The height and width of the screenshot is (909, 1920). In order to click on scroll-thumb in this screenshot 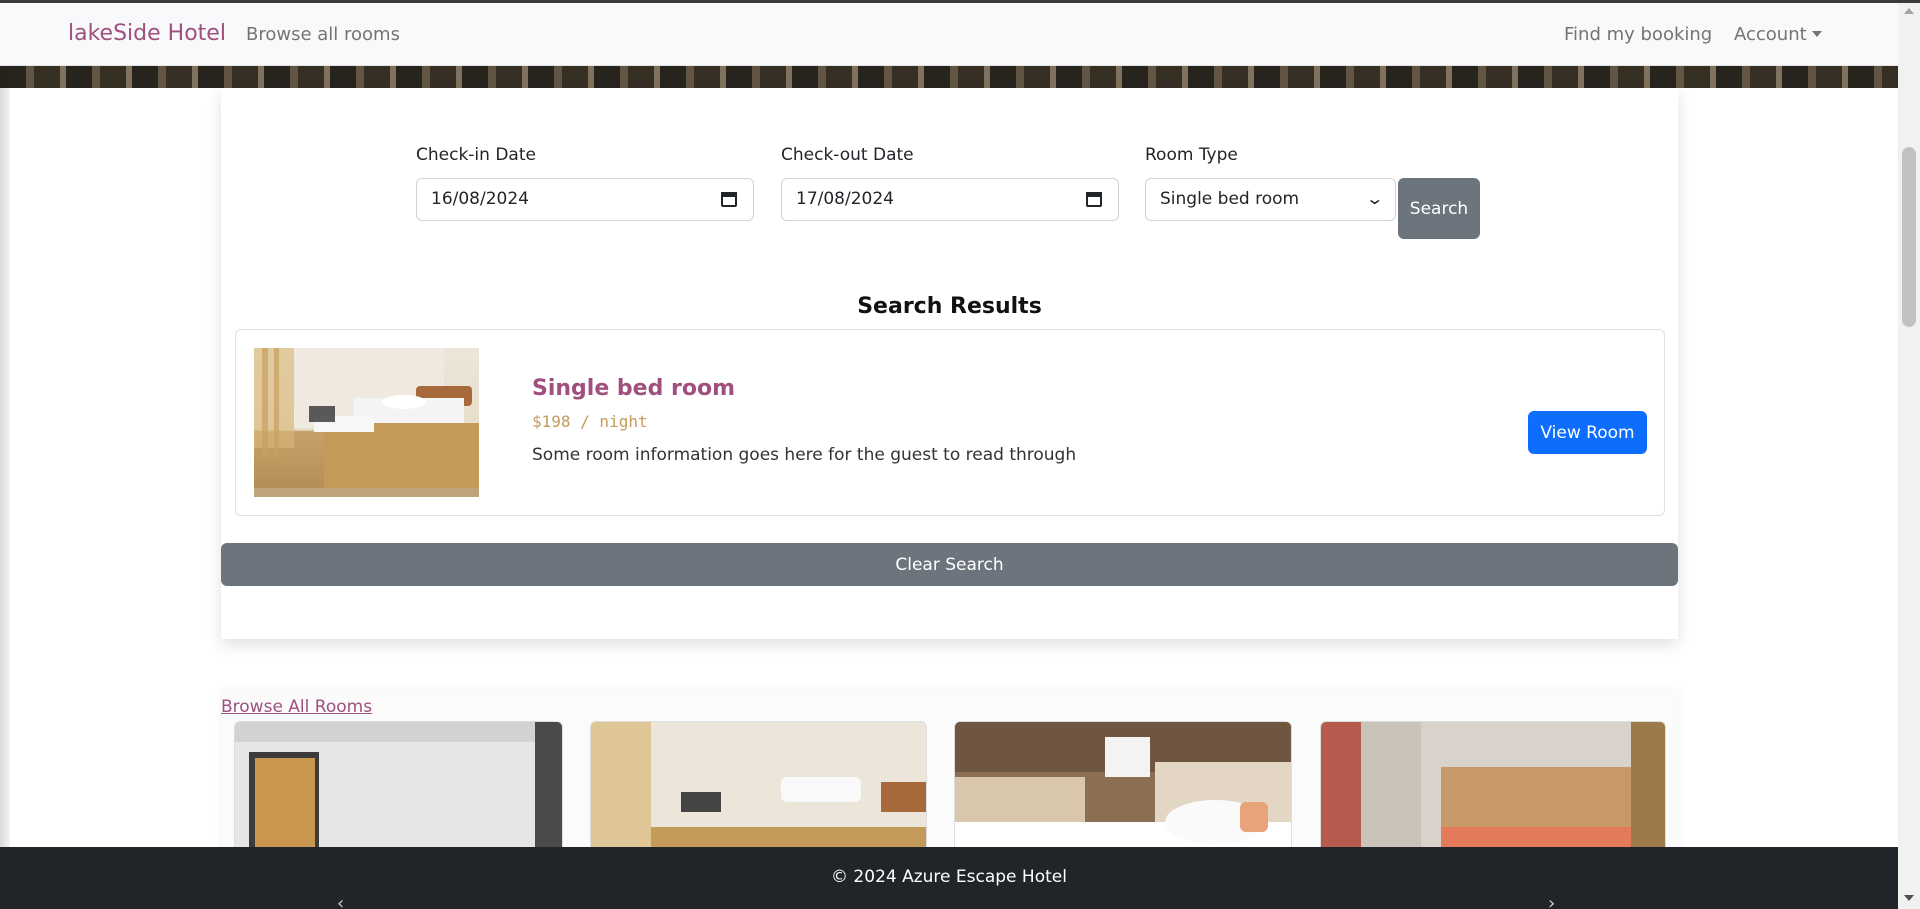, I will do `click(1909, 237)`.